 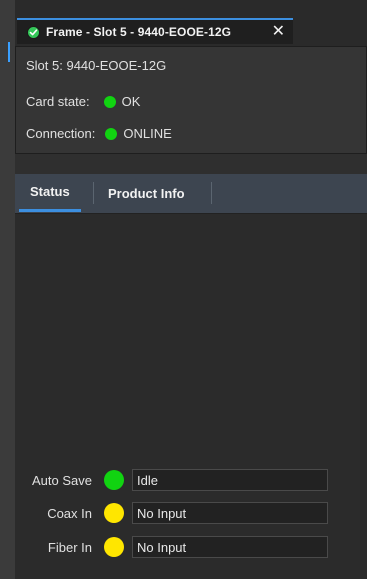 I want to click on card-state-row: Card state: OK, so click(x=83, y=101).